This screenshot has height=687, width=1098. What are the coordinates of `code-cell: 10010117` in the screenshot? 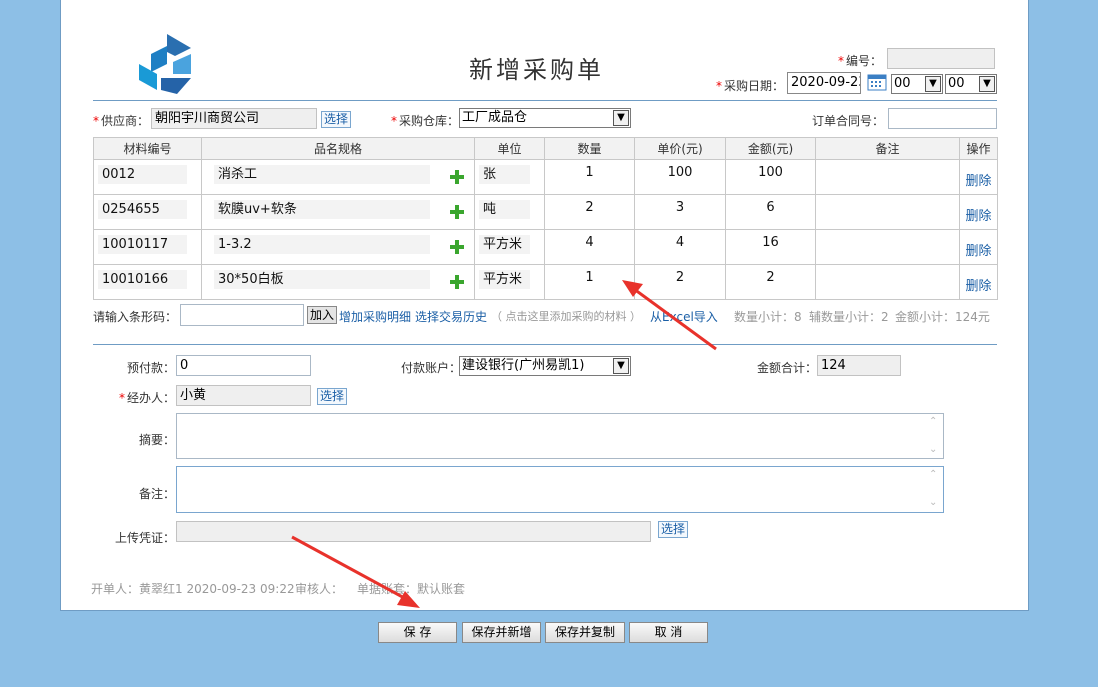 It's located at (147, 247).